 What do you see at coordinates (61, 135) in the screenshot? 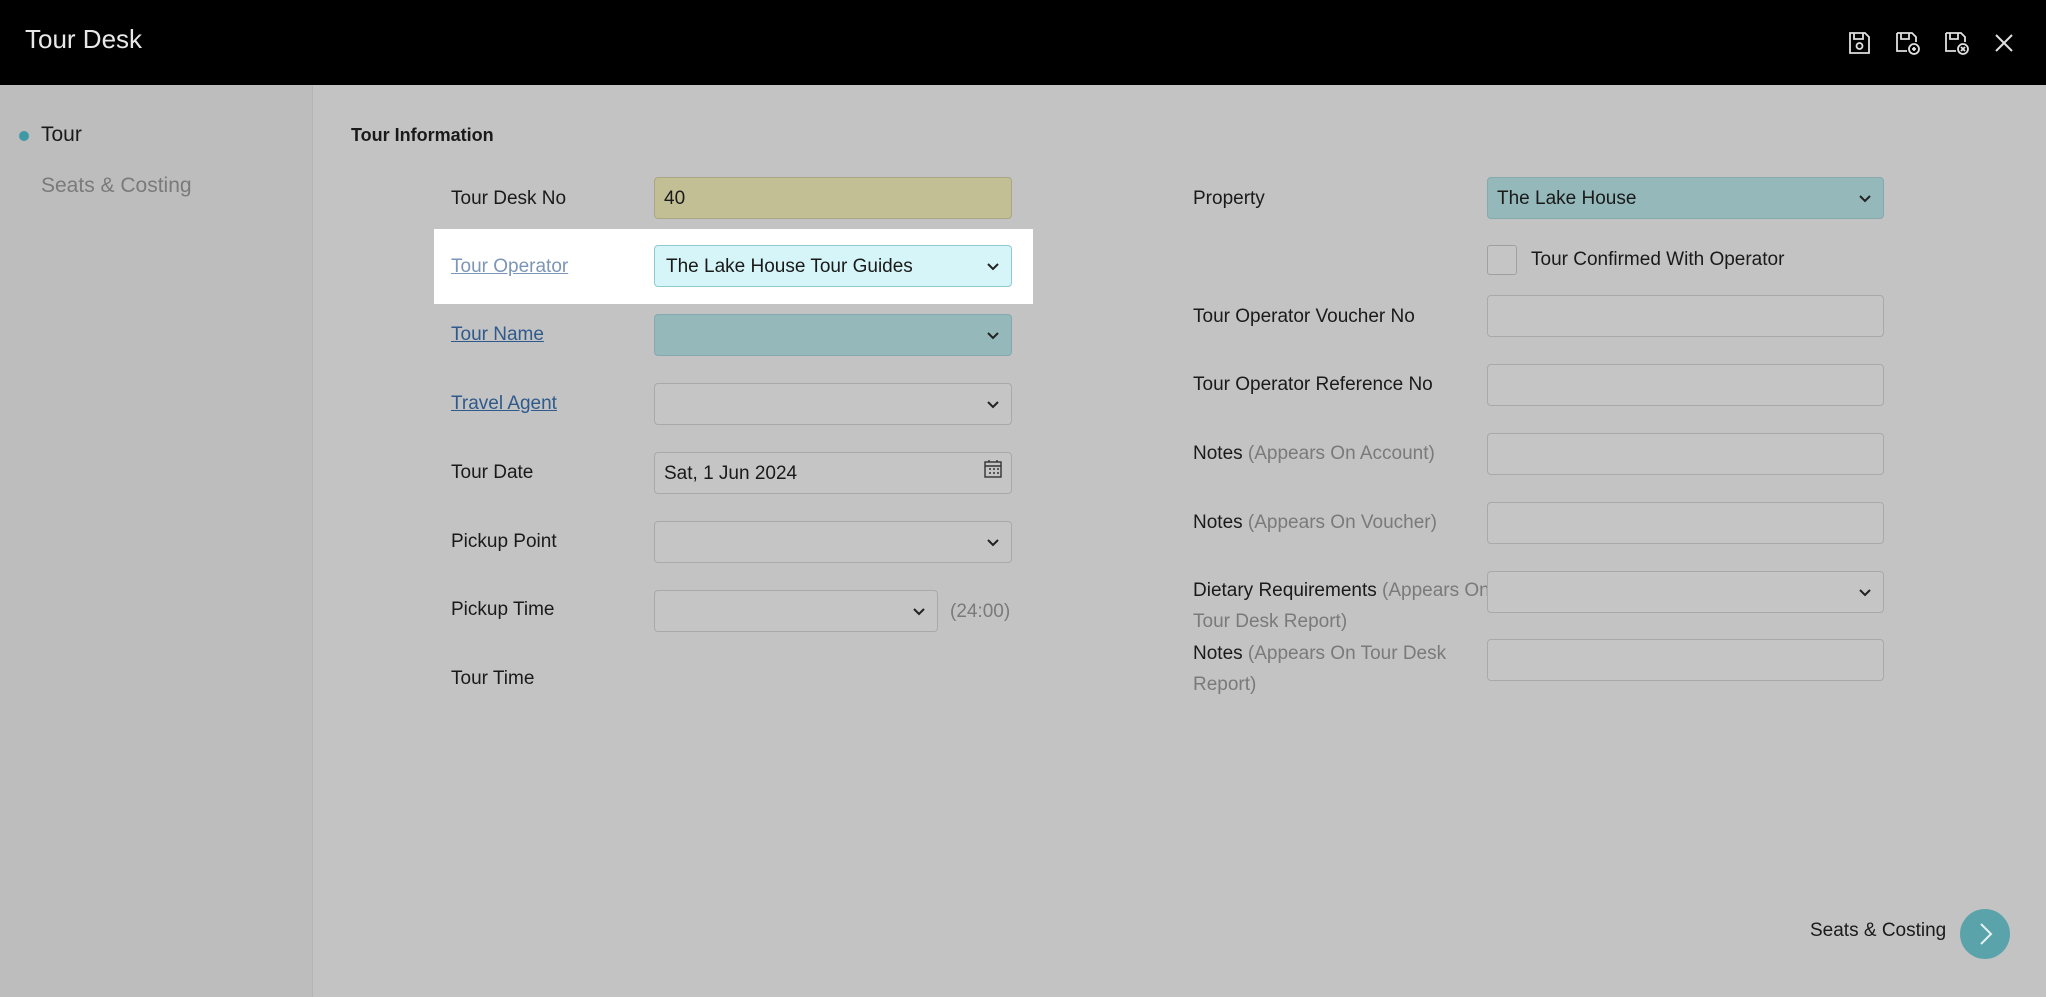
I see `sidebar-item-tour: Tour` at bounding box center [61, 135].